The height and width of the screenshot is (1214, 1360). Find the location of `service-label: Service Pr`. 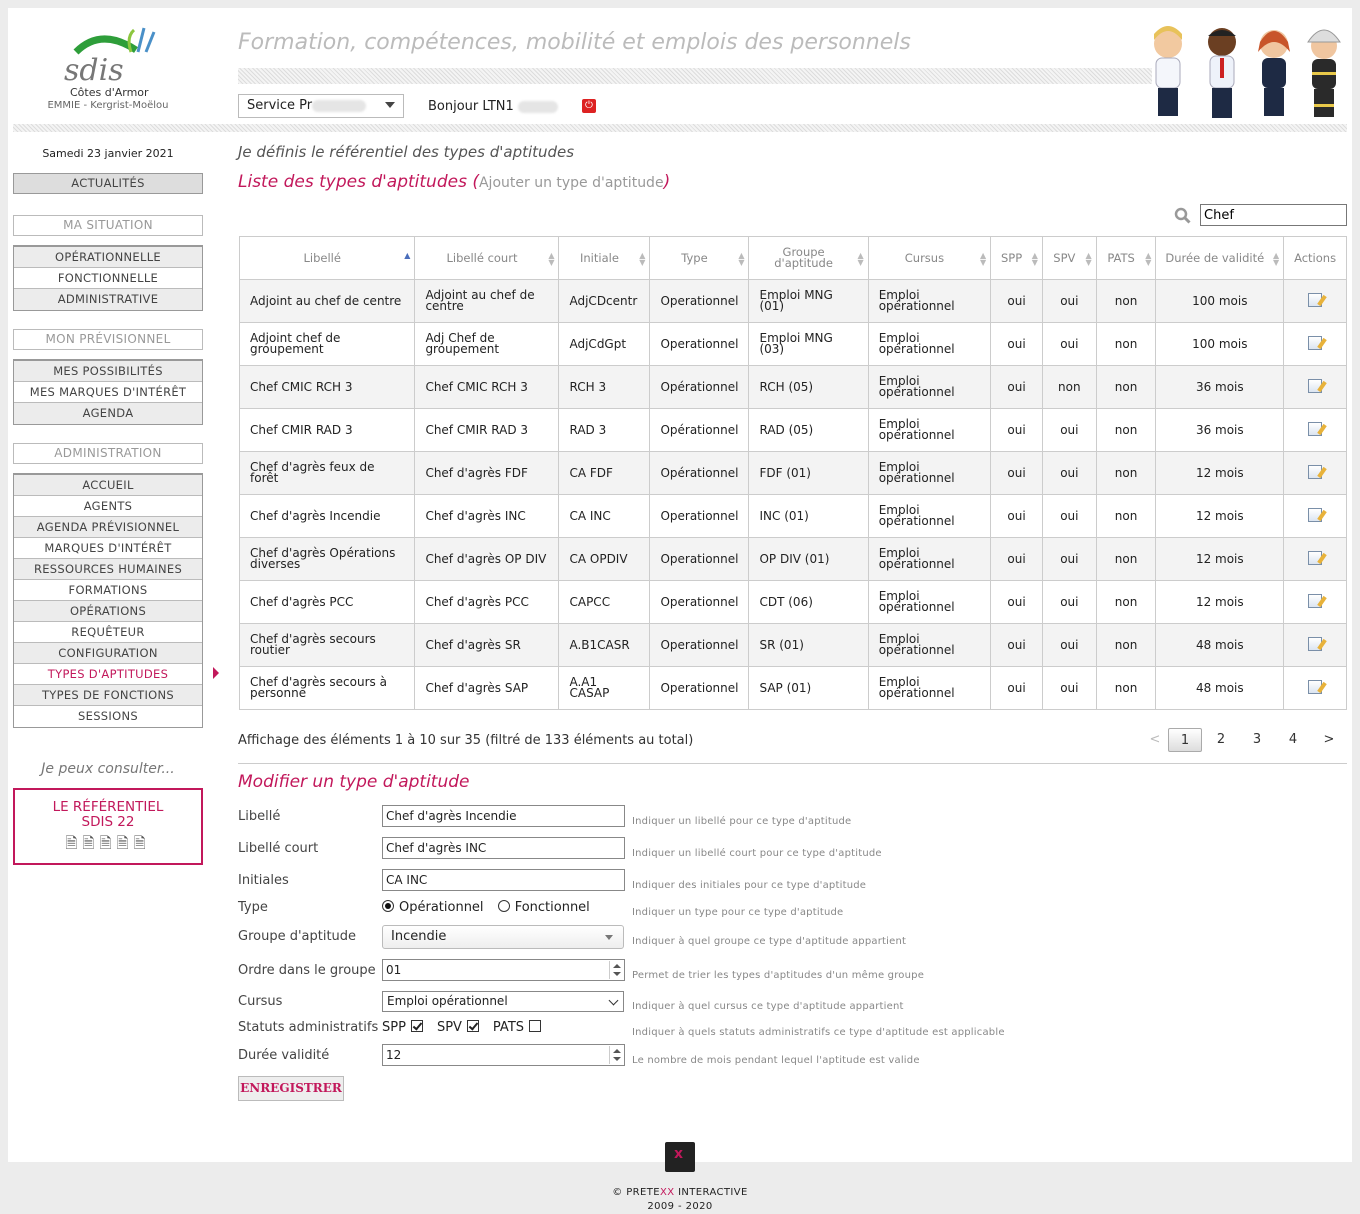

service-label: Service Pr is located at coordinates (280, 105).